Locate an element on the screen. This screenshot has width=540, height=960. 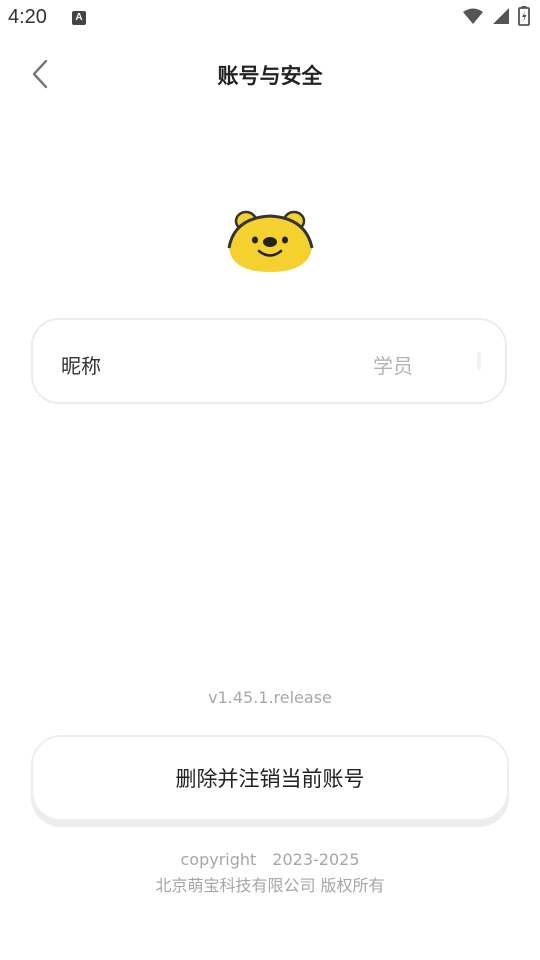
page-title: 账号与安全 is located at coordinates (270, 76).